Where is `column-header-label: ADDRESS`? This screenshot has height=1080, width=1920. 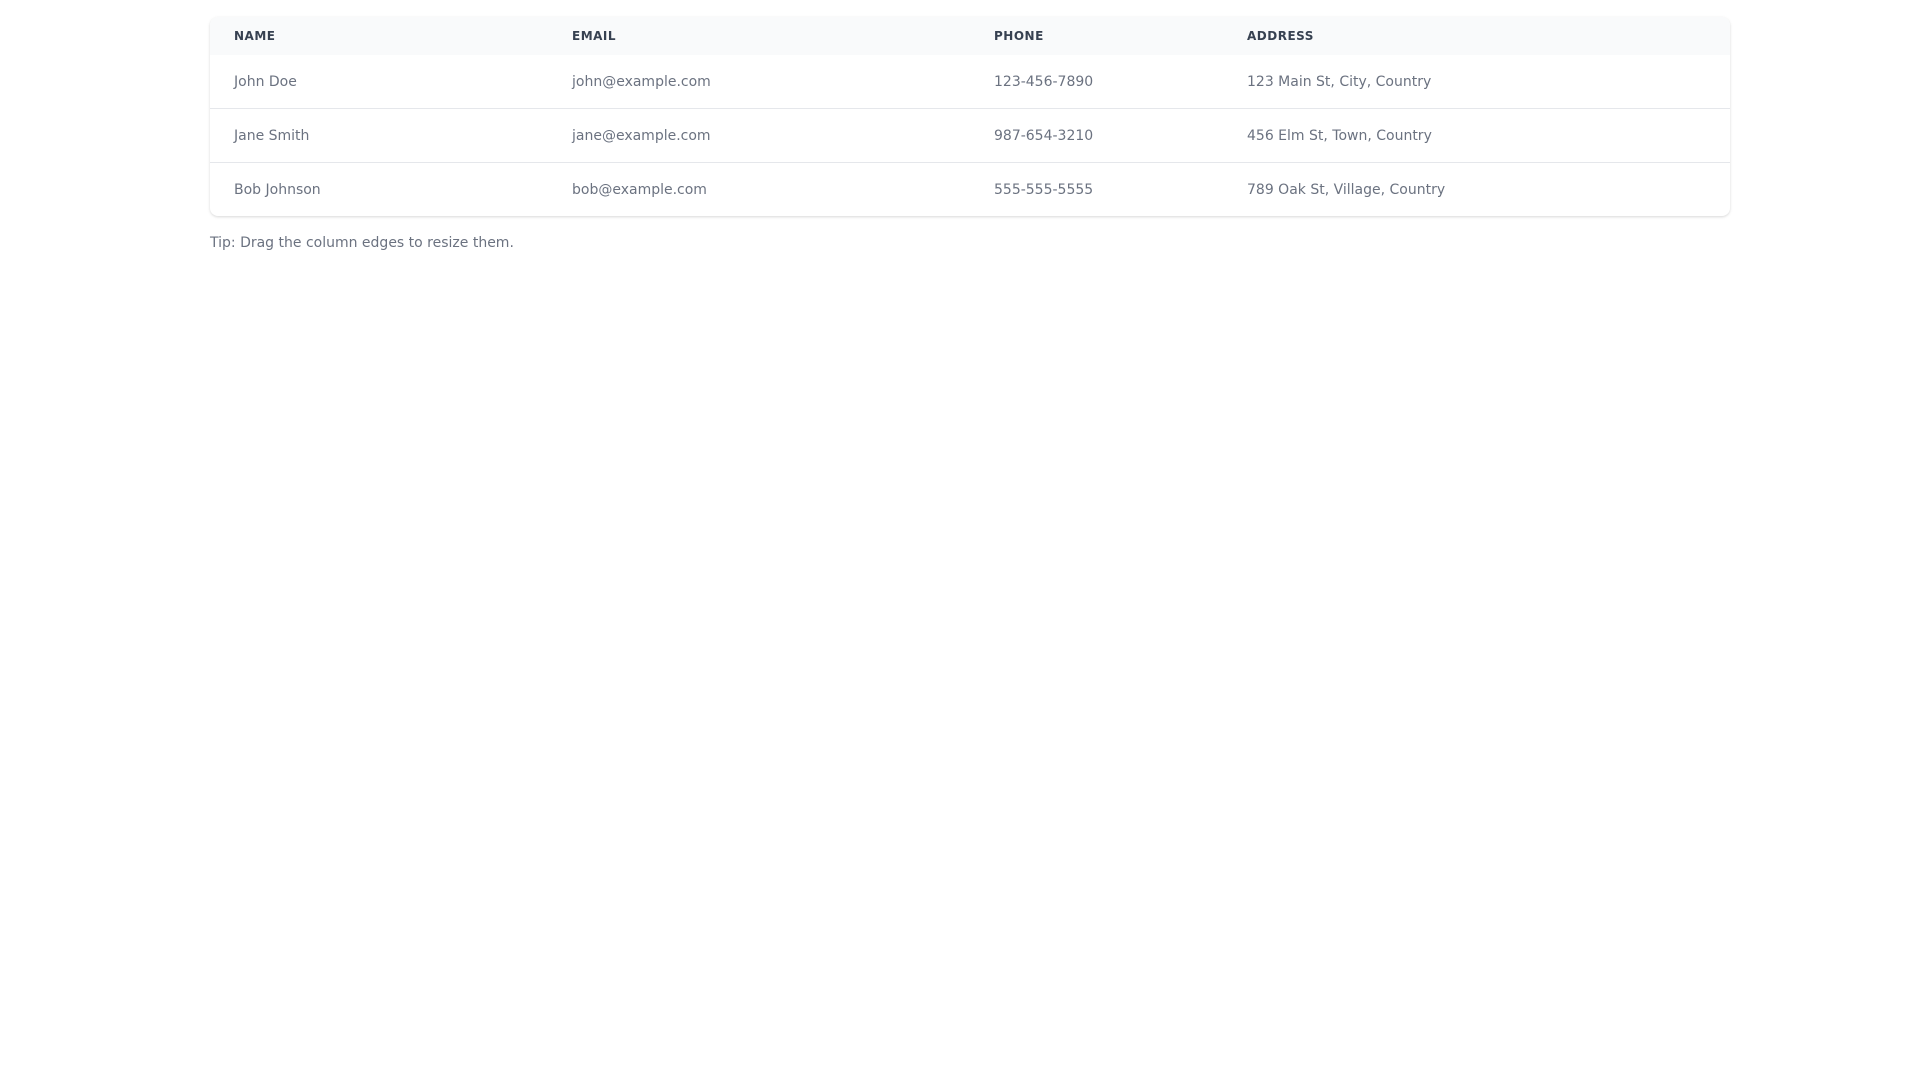
column-header-label: ADDRESS is located at coordinates (1280, 36).